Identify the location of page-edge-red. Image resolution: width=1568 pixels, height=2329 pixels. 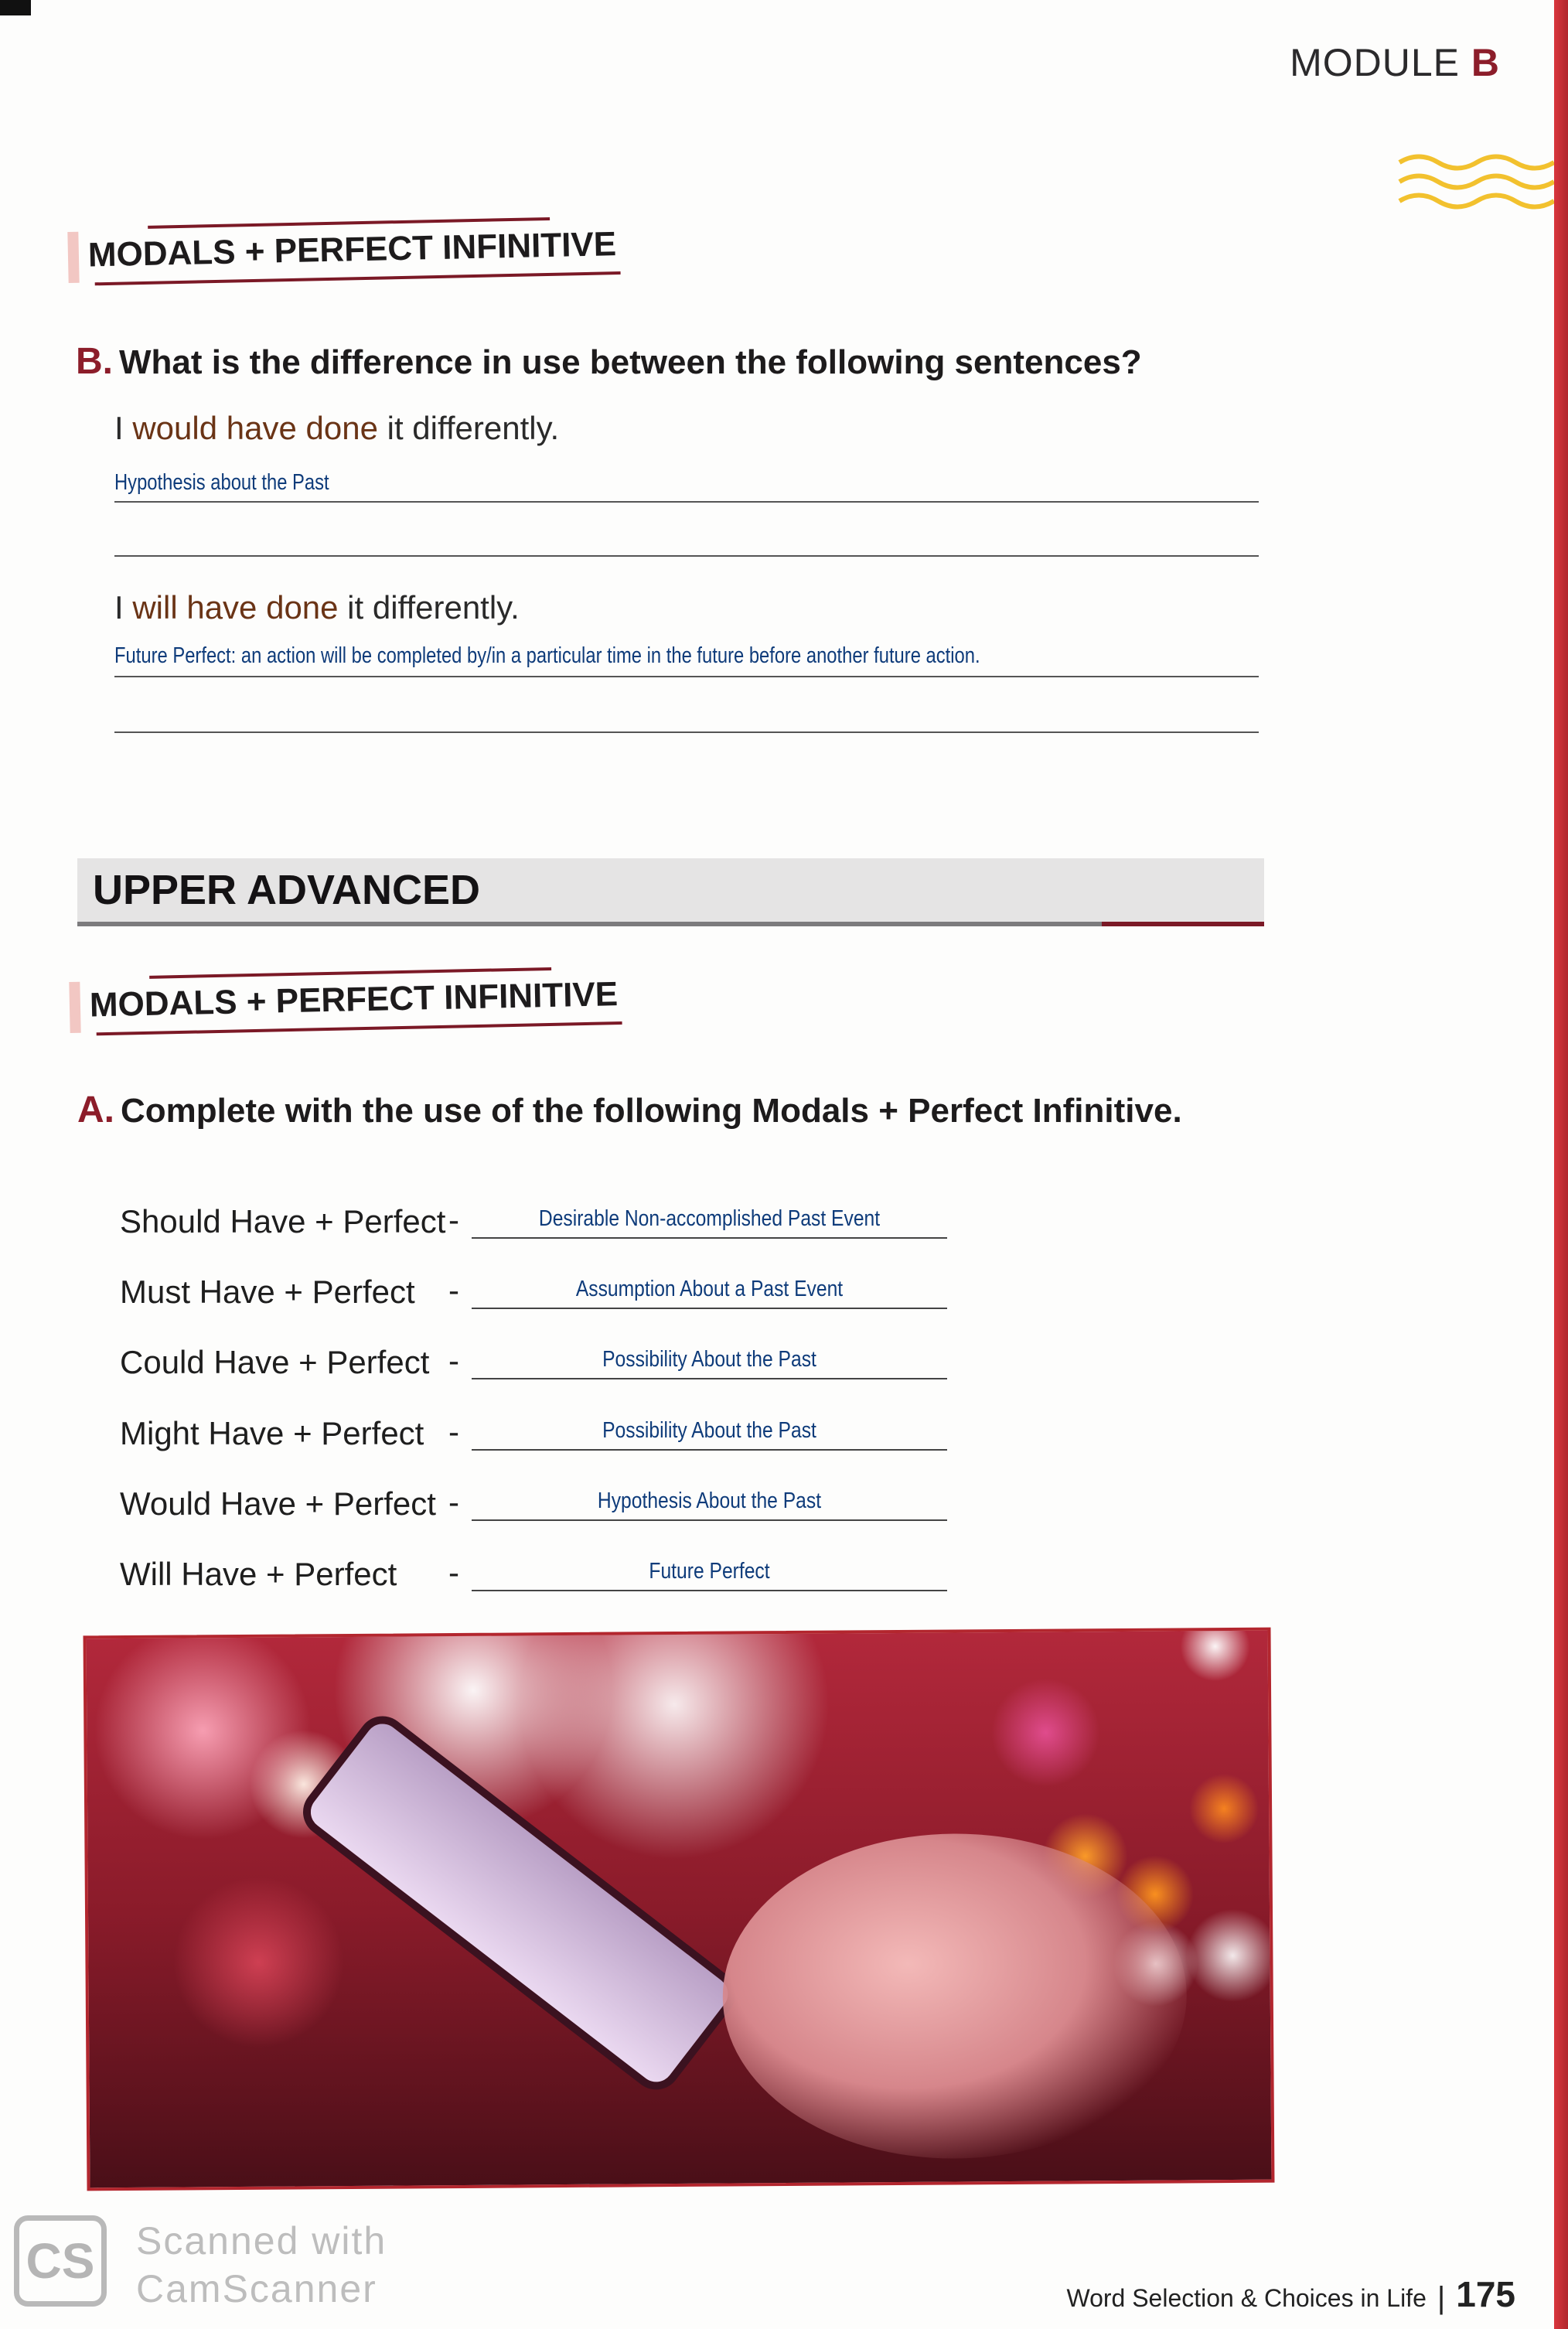
(1561, 1164).